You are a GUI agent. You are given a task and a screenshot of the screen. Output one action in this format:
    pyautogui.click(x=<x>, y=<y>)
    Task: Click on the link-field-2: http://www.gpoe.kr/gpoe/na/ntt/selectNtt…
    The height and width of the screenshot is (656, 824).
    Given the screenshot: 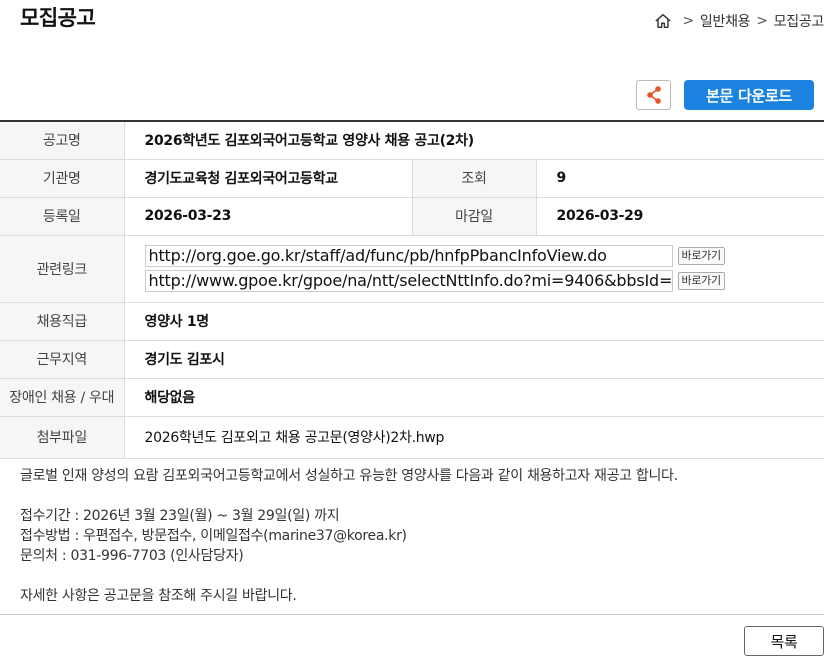 What is the action you would take?
    pyautogui.click(x=408, y=281)
    